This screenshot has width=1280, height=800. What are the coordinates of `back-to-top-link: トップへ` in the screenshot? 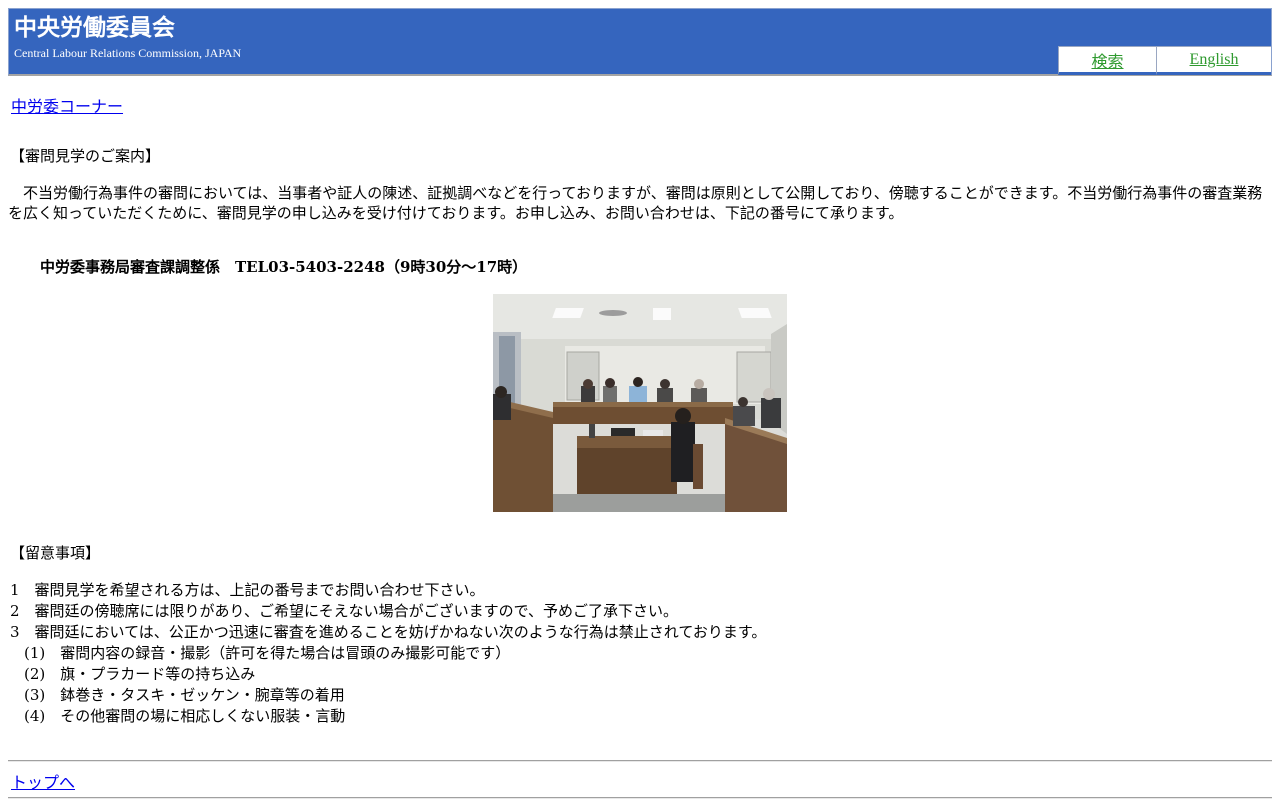 It's located at (43, 781).